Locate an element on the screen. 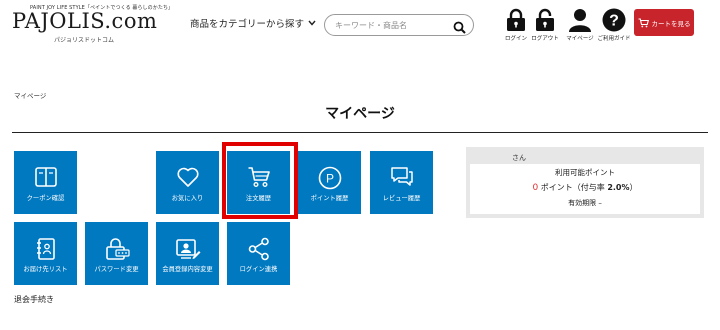 The image size is (720, 330). breadcrumb: マイページ is located at coordinates (30, 95).